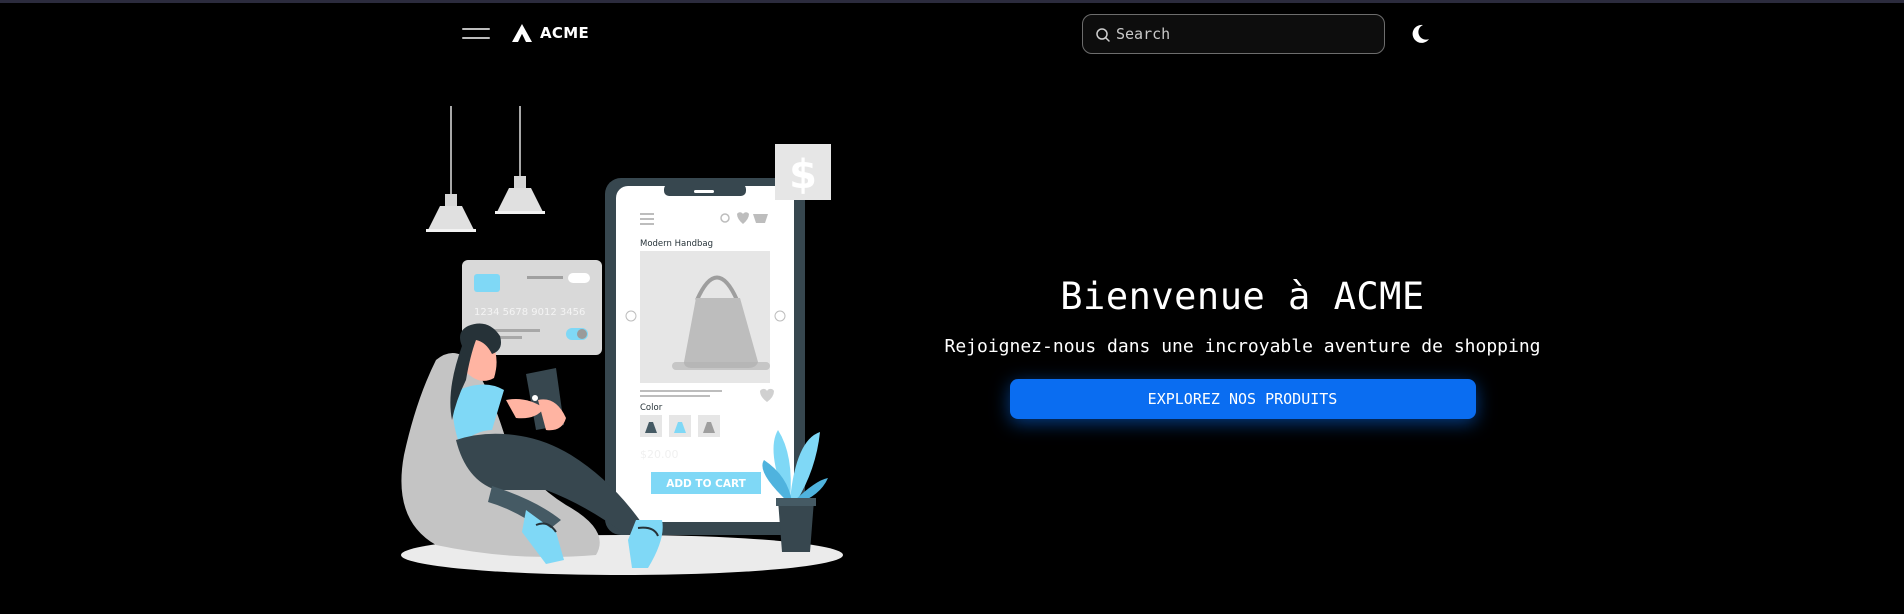 This screenshot has width=1904, height=614. Describe the element at coordinates (676, 244) in the screenshot. I see `product-title: Modern Handbag` at that location.